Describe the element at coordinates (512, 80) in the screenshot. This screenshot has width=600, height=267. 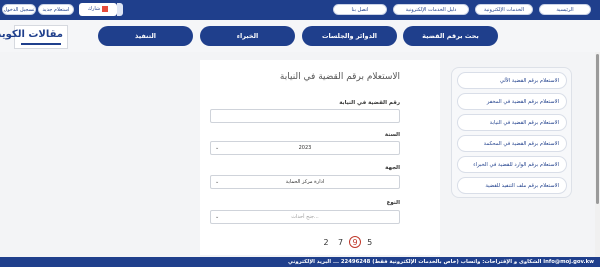
I see `sidebar-item-auto: الاستعلام برقم القضية الآلي` at that location.